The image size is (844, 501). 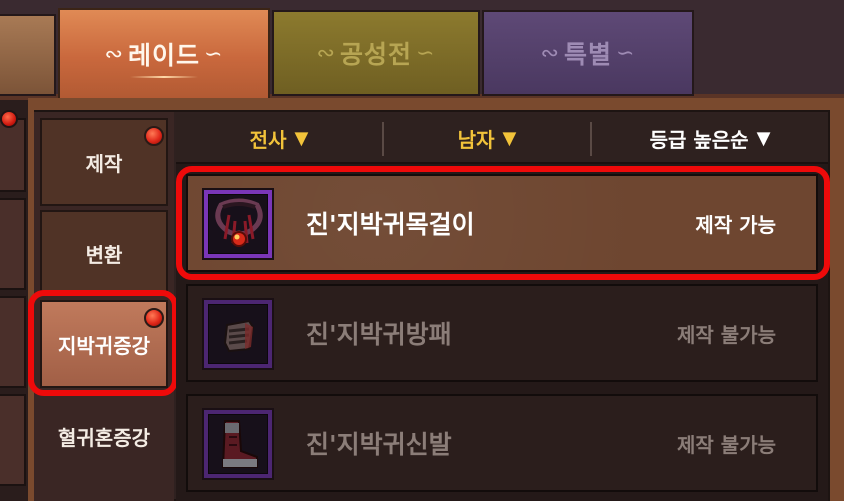 I want to click on filter-gender-label: 남자, so click(x=476, y=139).